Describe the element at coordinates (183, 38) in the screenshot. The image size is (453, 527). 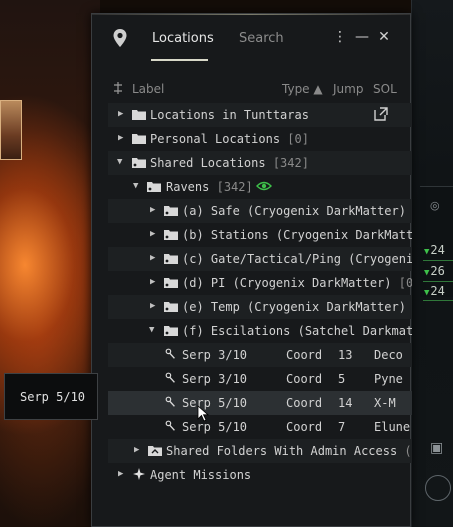
I see `tab-locations: Locations` at that location.